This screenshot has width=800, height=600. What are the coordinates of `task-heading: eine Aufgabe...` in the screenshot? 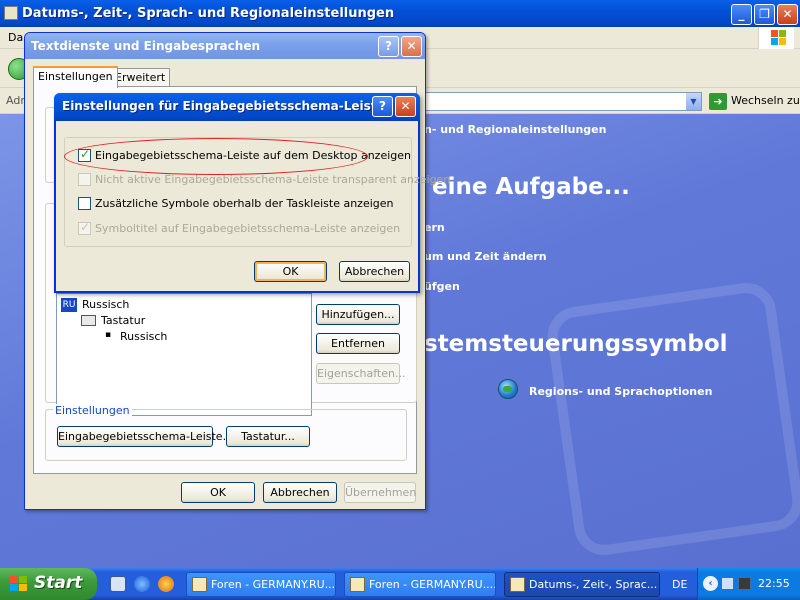 It's located at (531, 187).